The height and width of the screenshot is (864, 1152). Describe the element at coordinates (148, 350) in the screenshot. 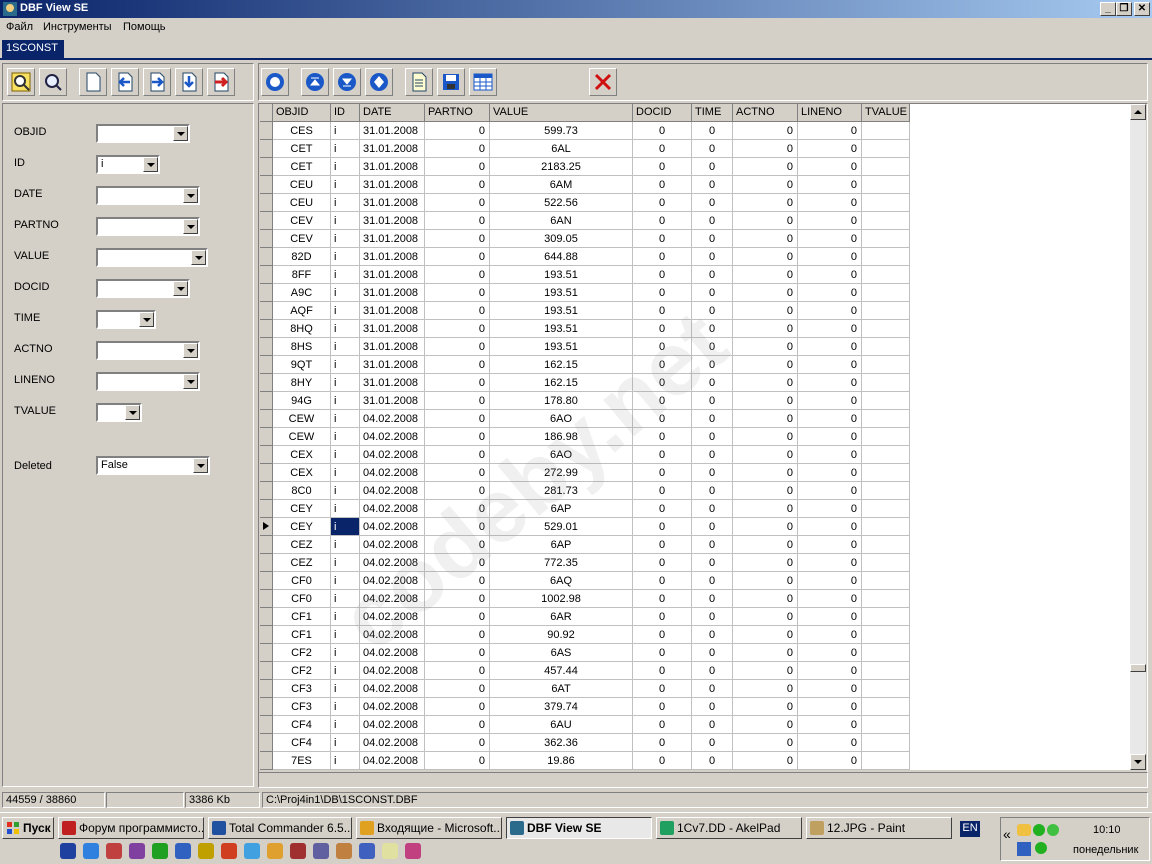

I see `filter-combo-actno` at that location.